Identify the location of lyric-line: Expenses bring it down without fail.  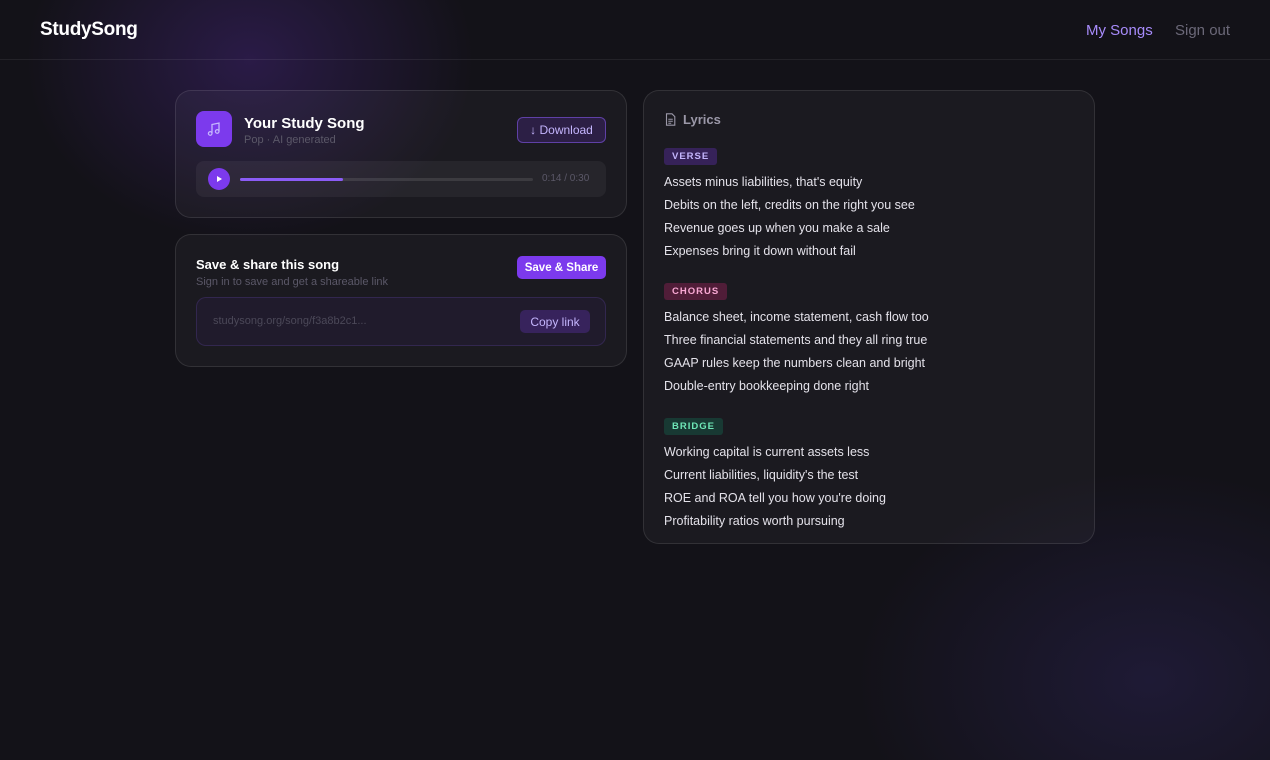
(760, 251).